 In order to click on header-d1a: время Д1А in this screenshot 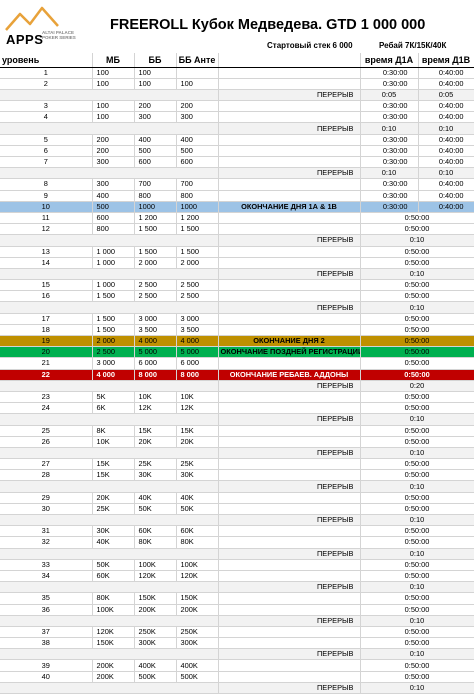, I will do `click(389, 60)`.